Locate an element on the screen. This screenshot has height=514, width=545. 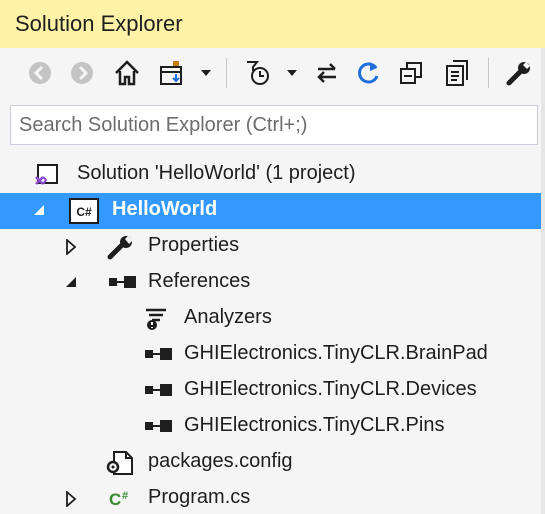
tree-item-label: Analyzers is located at coordinates (228, 317).